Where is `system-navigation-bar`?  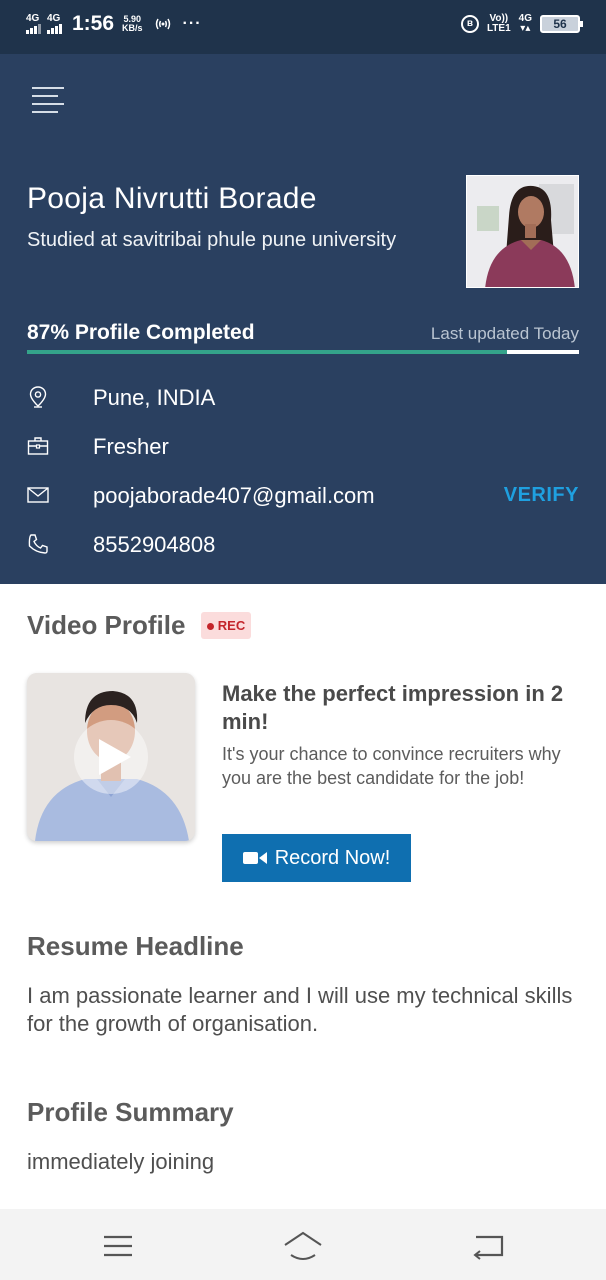 system-navigation-bar is located at coordinates (303, 1244).